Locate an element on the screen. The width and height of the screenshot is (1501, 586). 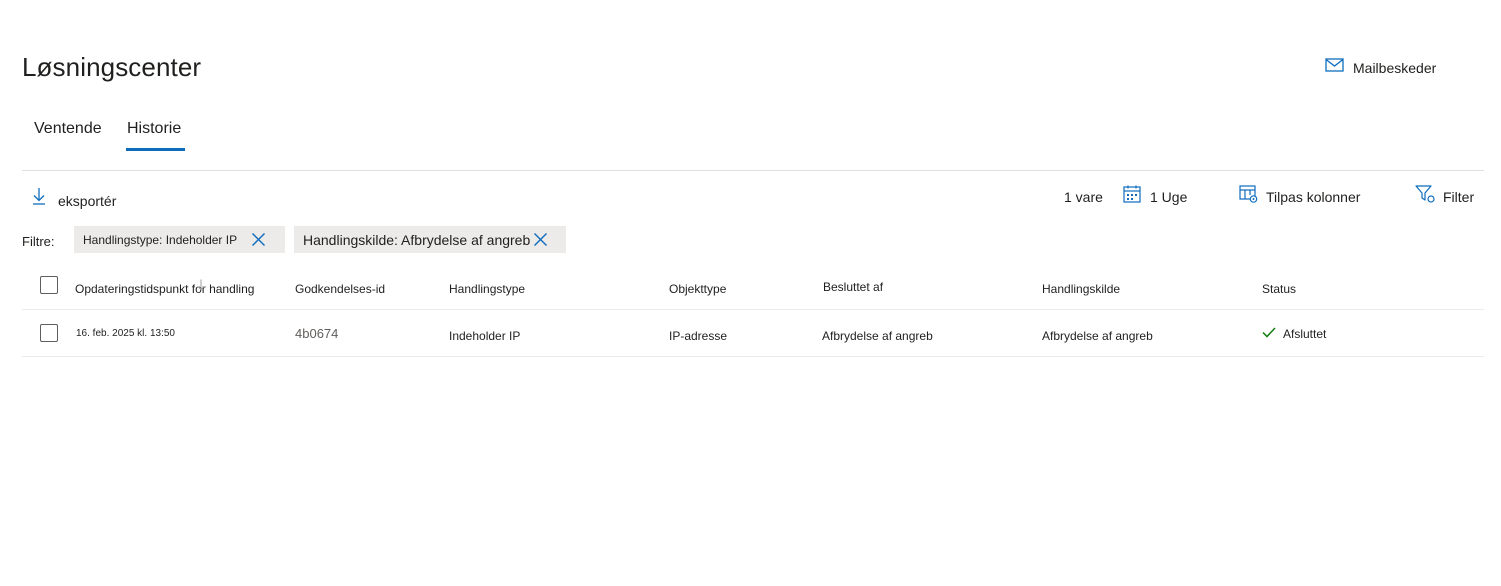
cell-action-source: Afbrydelse af angreb is located at coordinates (1097, 336).